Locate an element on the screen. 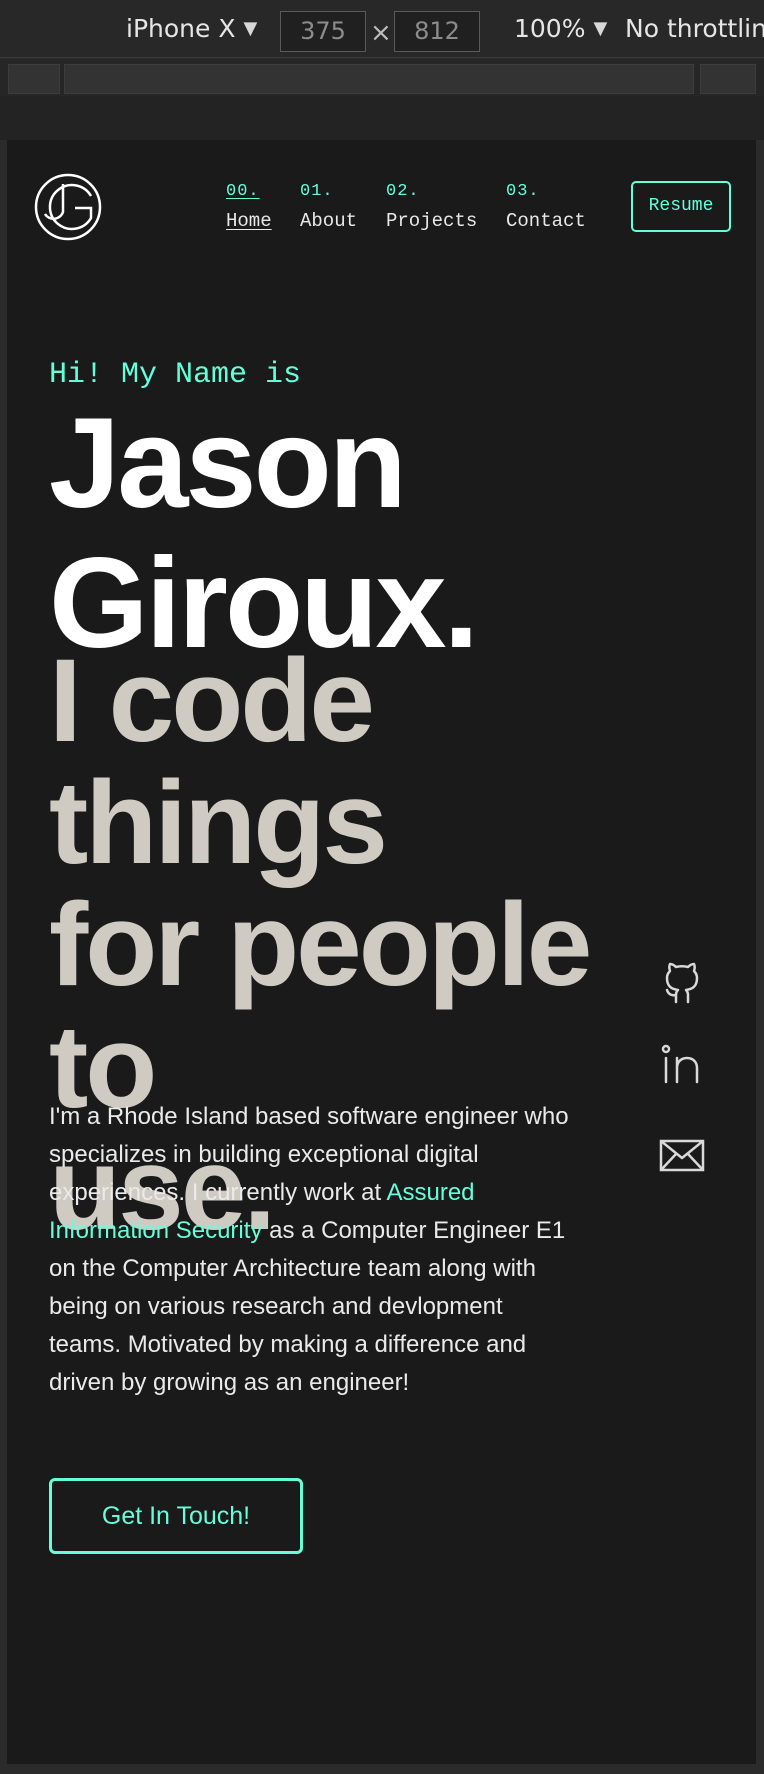 This screenshot has height=1774, width=764. mail-icon is located at coordinates (682, 1155).